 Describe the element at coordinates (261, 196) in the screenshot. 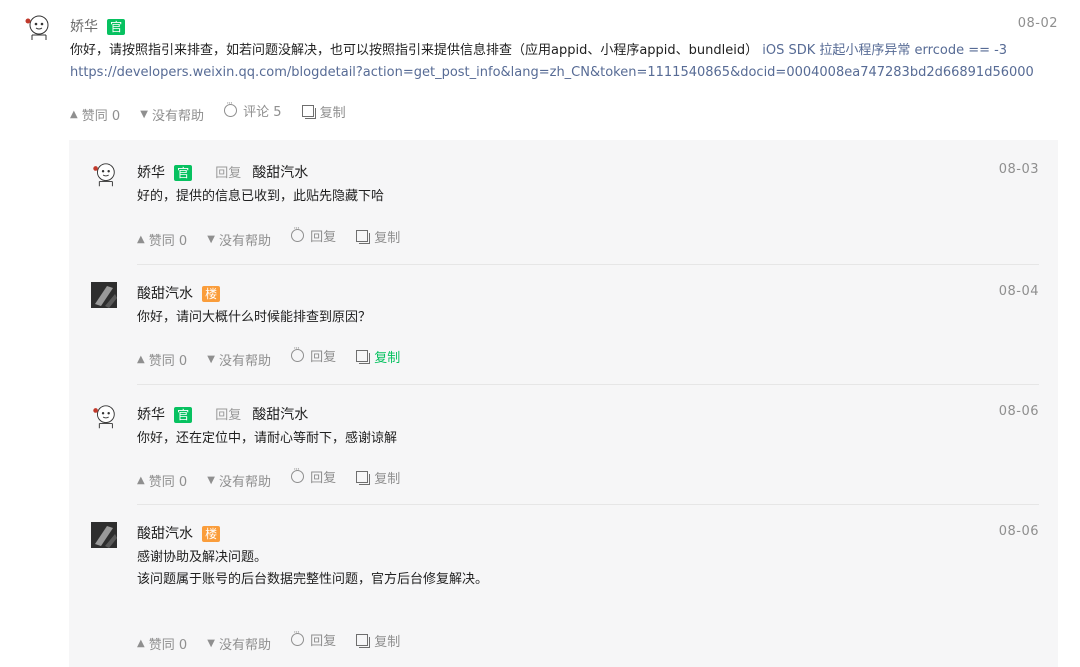

I see `reply-text: 好的，提供的信息已收到，此贴先隐藏下哈` at that location.